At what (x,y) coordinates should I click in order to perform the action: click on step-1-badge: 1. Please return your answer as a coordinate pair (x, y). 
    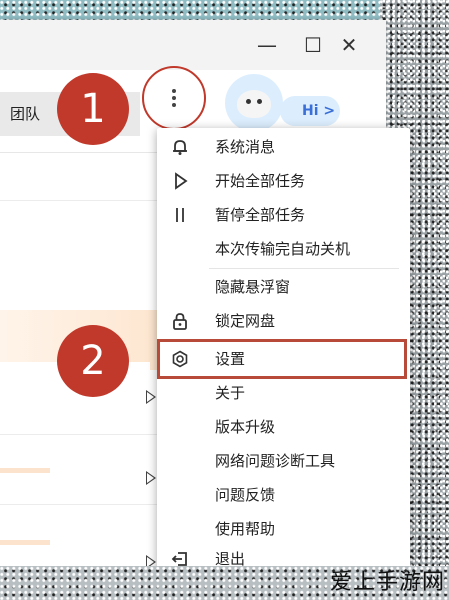
    Looking at the image, I should click on (93, 109).